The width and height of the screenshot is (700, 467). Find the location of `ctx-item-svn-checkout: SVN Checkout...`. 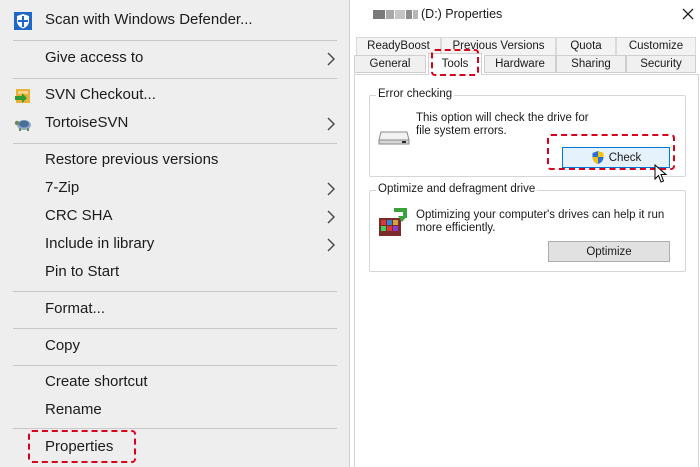

ctx-item-svn-checkout: SVN Checkout... is located at coordinates (174, 95).